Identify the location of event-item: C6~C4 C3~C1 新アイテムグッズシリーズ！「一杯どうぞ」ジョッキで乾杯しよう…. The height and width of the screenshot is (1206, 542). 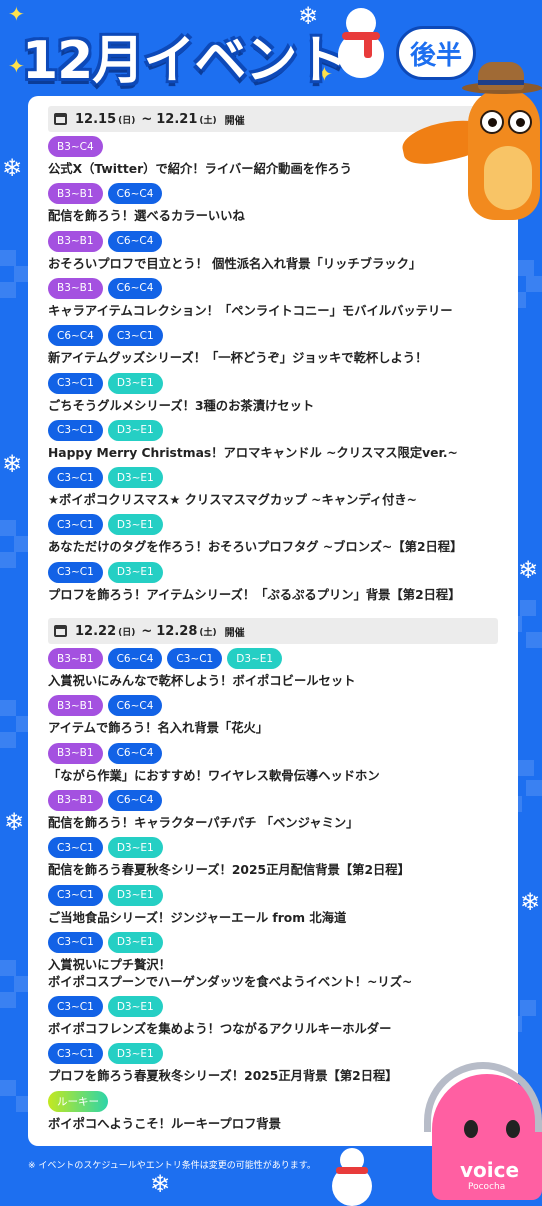
(278, 346).